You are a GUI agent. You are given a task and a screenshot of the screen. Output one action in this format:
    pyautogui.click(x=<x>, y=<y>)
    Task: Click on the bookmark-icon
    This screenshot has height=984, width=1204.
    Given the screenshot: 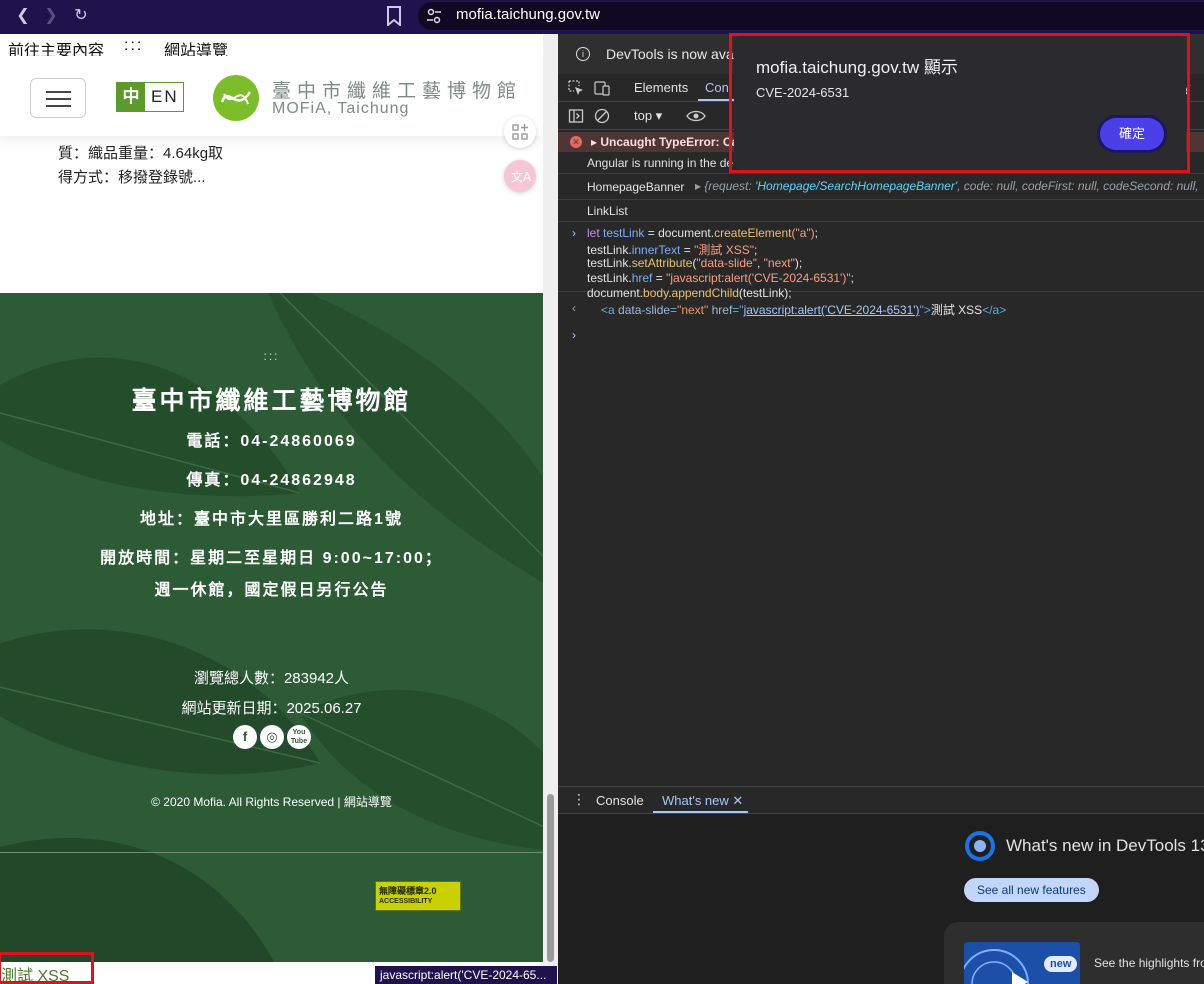 What is the action you would take?
    pyautogui.click(x=394, y=16)
    